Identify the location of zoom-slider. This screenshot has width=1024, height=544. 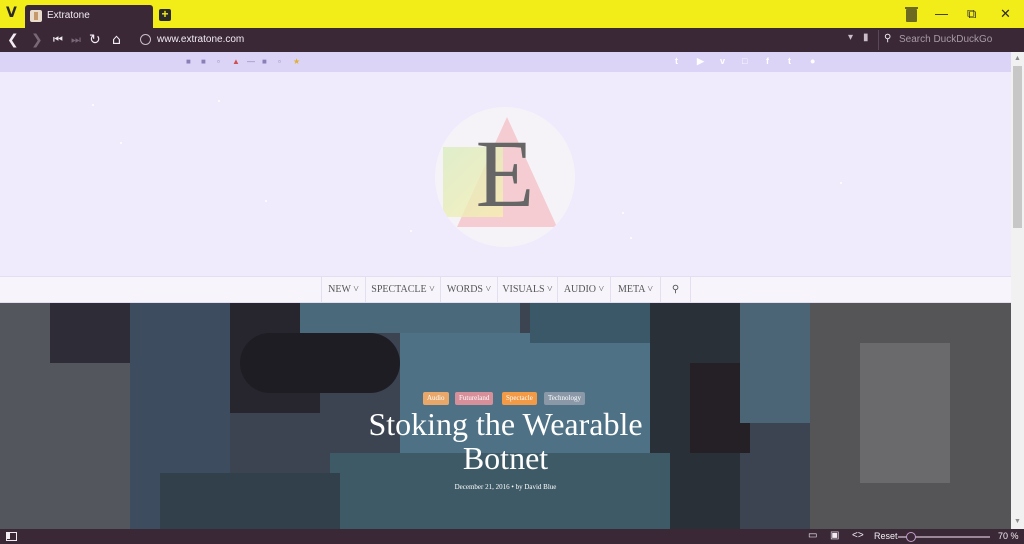
(944, 537).